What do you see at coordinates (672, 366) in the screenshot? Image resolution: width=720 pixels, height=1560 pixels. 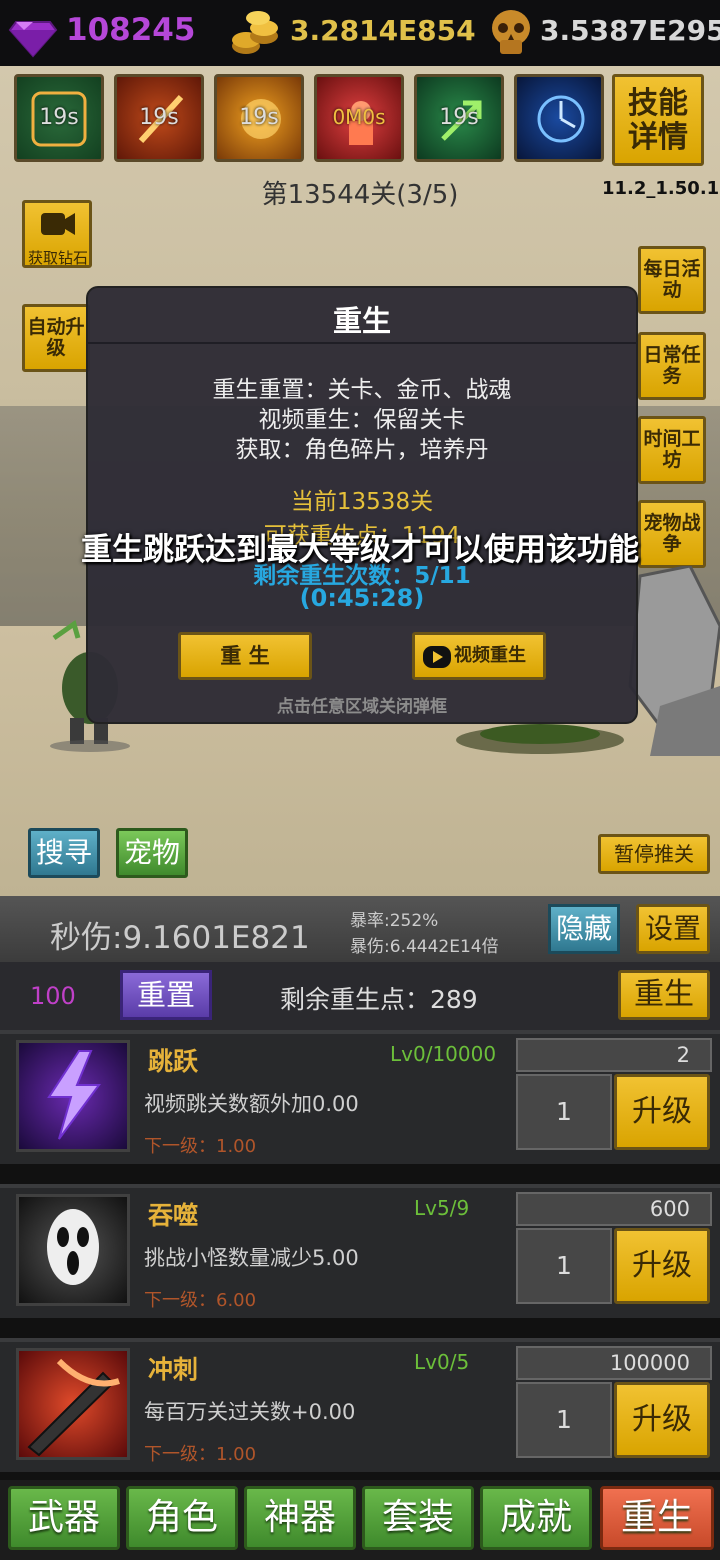 I see `daily-task-button: 日常任务` at bounding box center [672, 366].